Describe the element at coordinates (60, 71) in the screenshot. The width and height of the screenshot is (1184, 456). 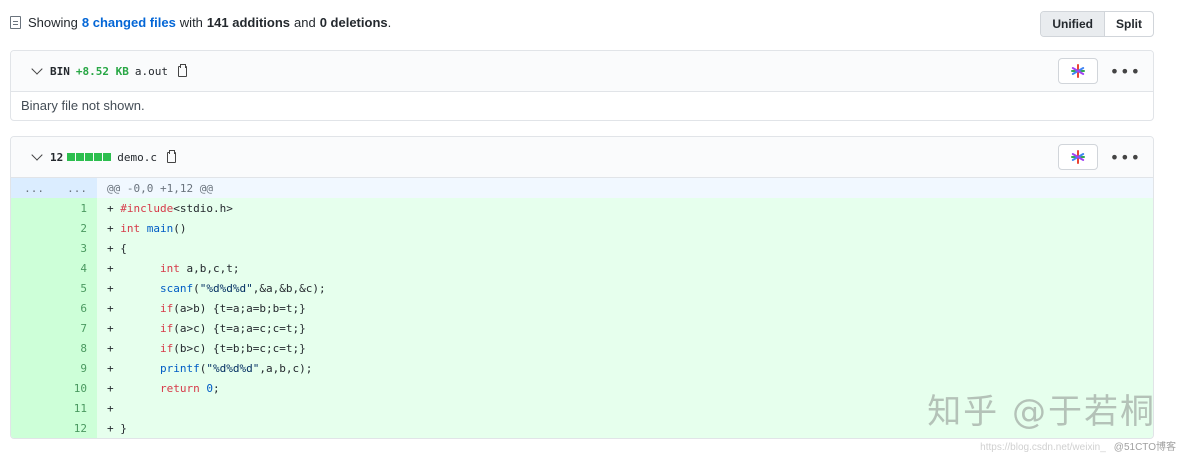
I see `binary-label: BIN` at that location.